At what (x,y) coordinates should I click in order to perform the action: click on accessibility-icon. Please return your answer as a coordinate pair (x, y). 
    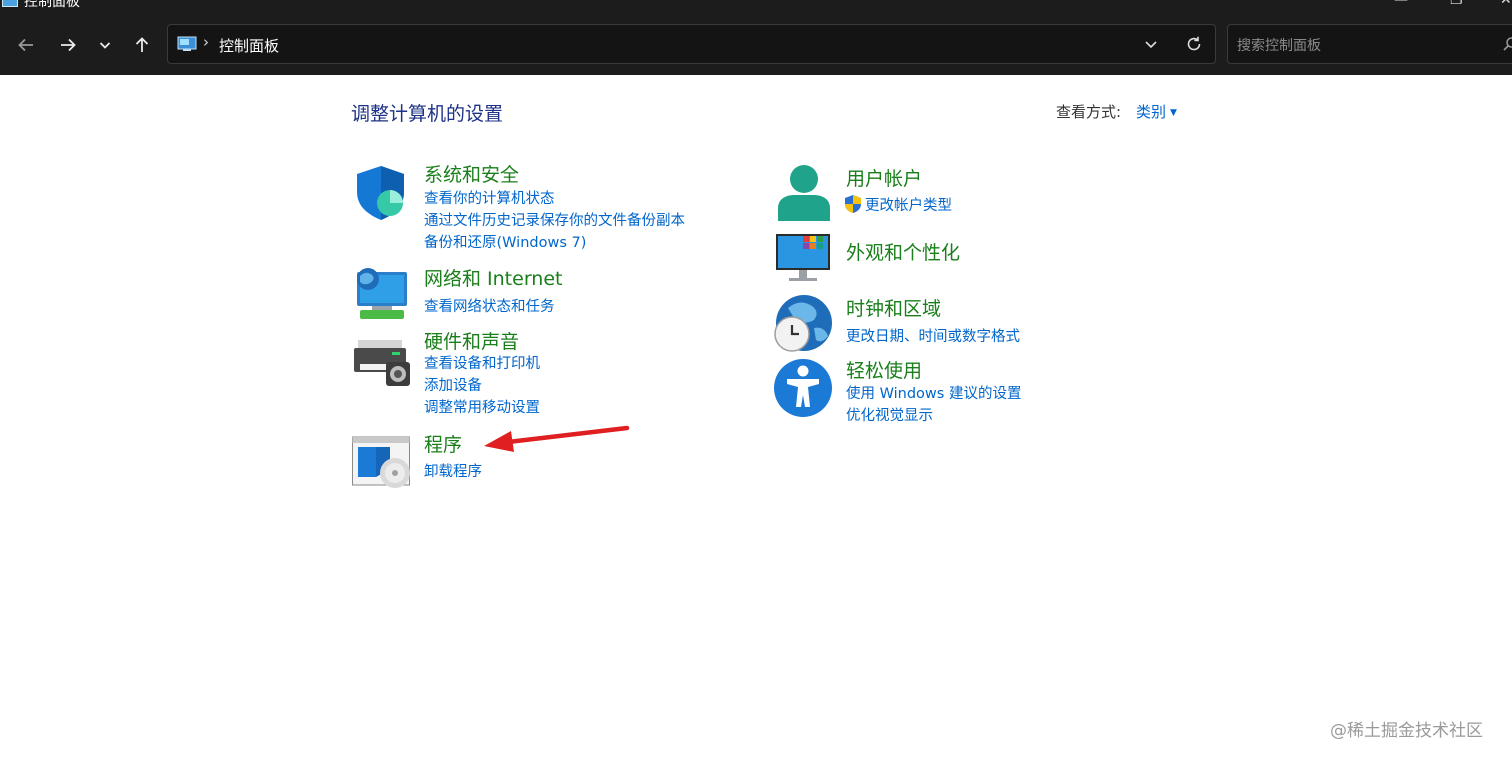
    Looking at the image, I should click on (804, 388).